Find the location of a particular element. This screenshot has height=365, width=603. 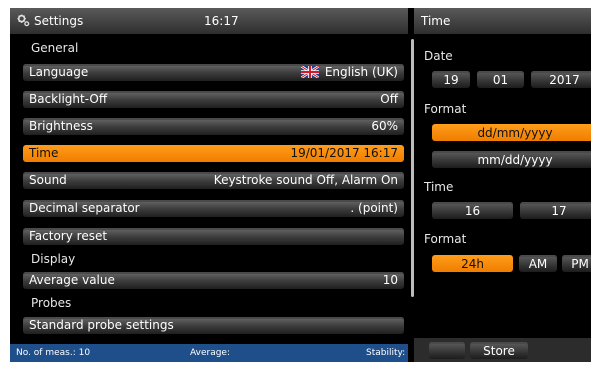

setting-value: English (UK) is located at coordinates (349, 72).